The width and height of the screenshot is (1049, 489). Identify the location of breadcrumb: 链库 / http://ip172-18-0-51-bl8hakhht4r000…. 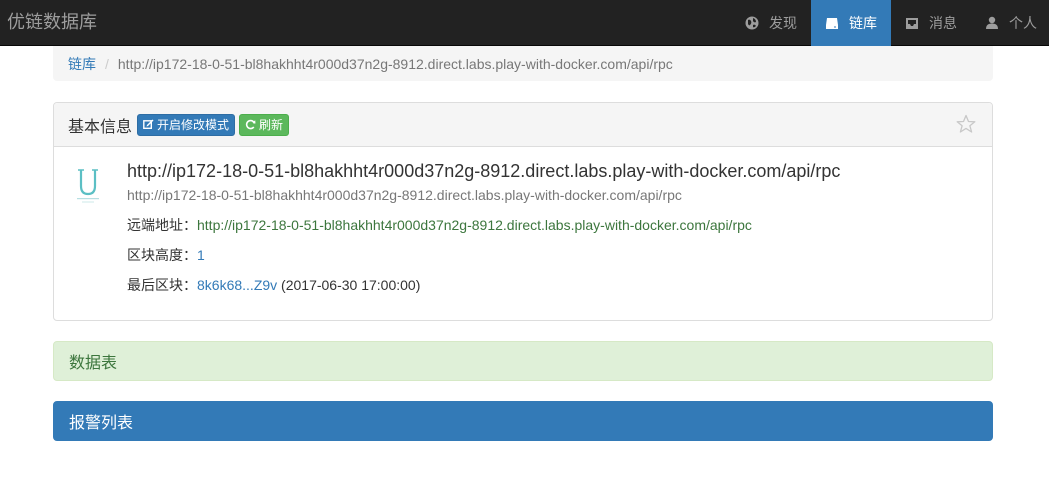
(523, 63).